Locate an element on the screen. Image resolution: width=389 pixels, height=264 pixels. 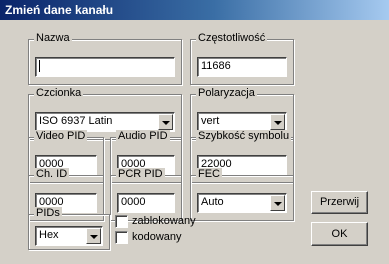
group-nazwa: Nazwa is located at coordinates (105, 58).